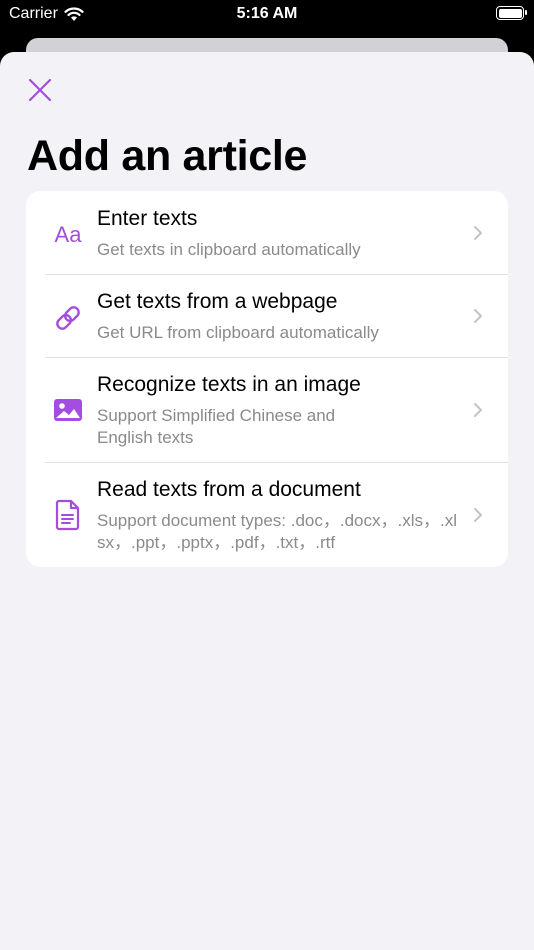  I want to click on option-title: Read texts from a document, so click(229, 489).